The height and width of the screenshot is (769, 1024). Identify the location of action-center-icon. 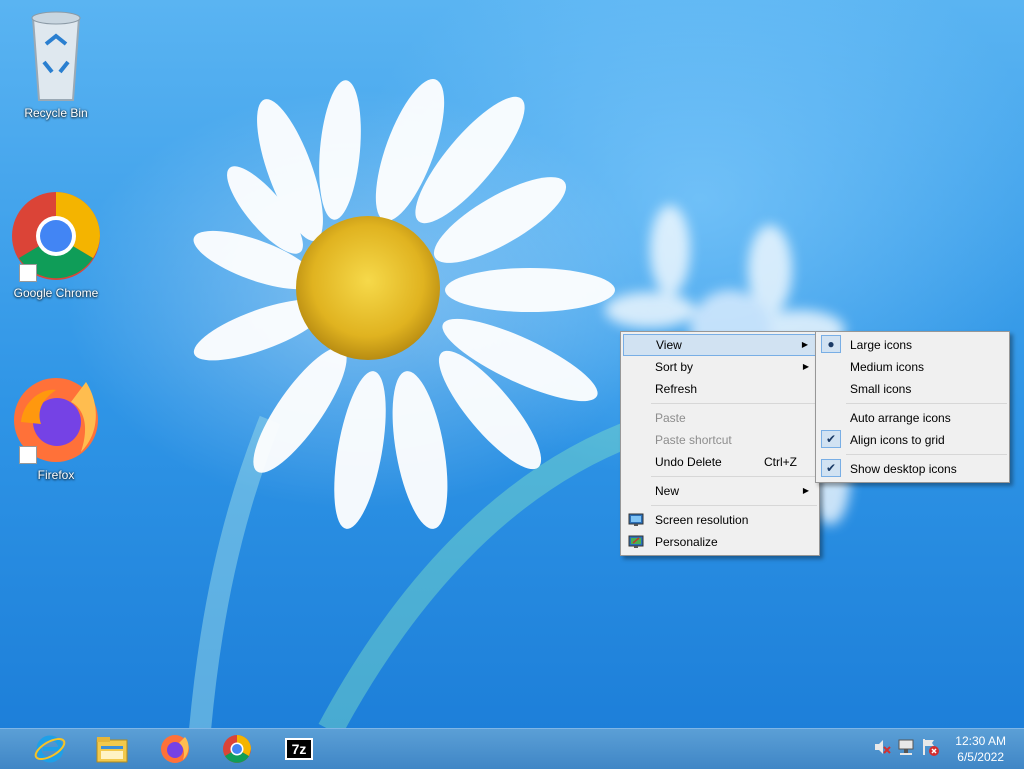
(930, 747).